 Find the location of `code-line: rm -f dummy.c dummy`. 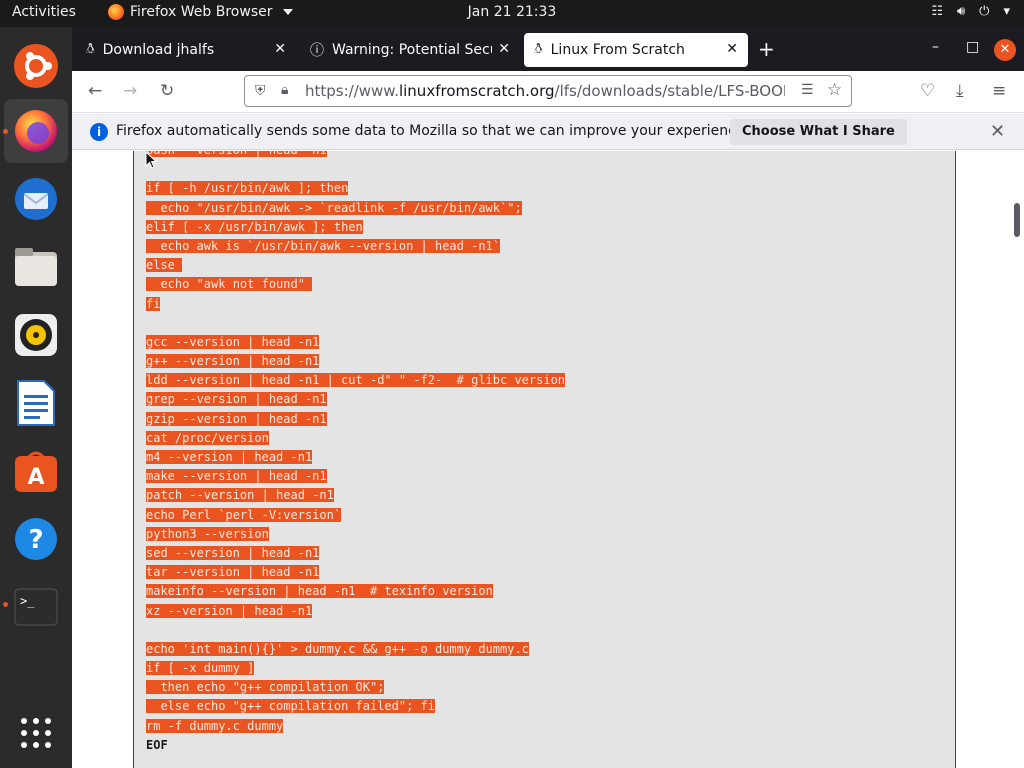

code-line: rm -f dummy.c dummy is located at coordinates (355, 726).